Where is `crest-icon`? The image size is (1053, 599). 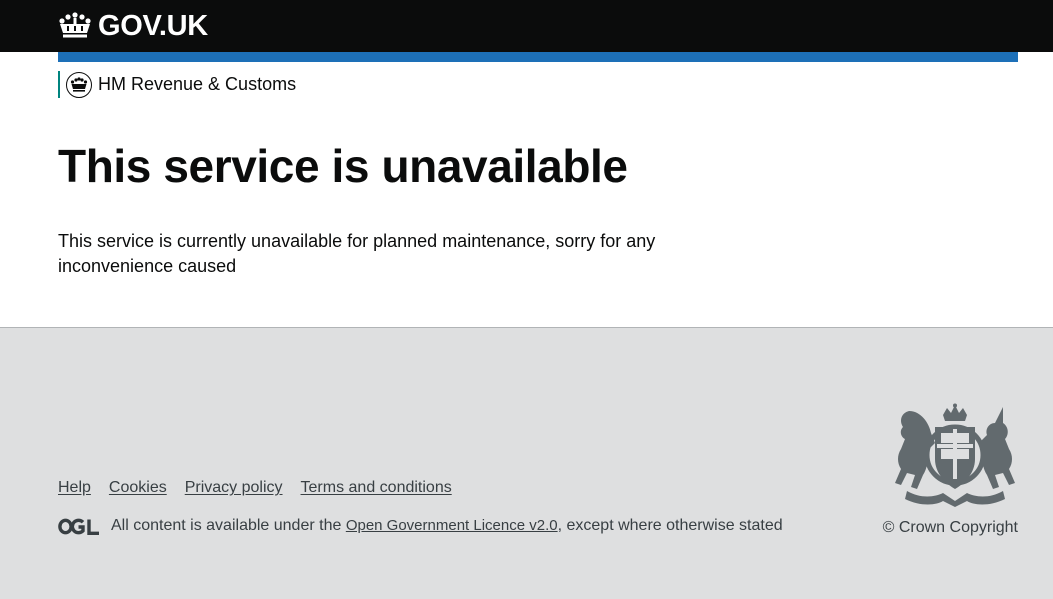 crest-icon is located at coordinates (79, 84).